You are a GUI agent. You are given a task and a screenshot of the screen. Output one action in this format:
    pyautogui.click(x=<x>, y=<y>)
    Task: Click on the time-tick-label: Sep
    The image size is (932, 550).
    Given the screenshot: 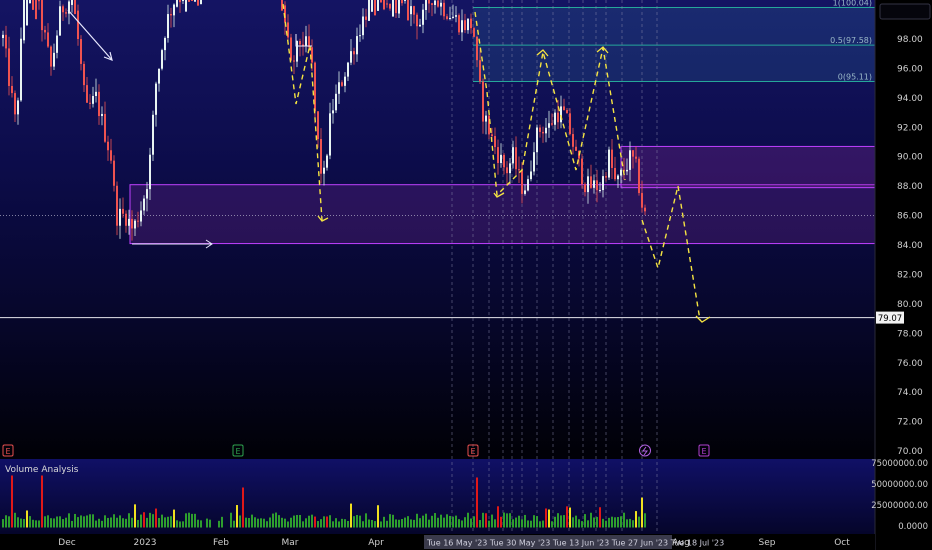 What is the action you would take?
    pyautogui.click(x=767, y=543)
    